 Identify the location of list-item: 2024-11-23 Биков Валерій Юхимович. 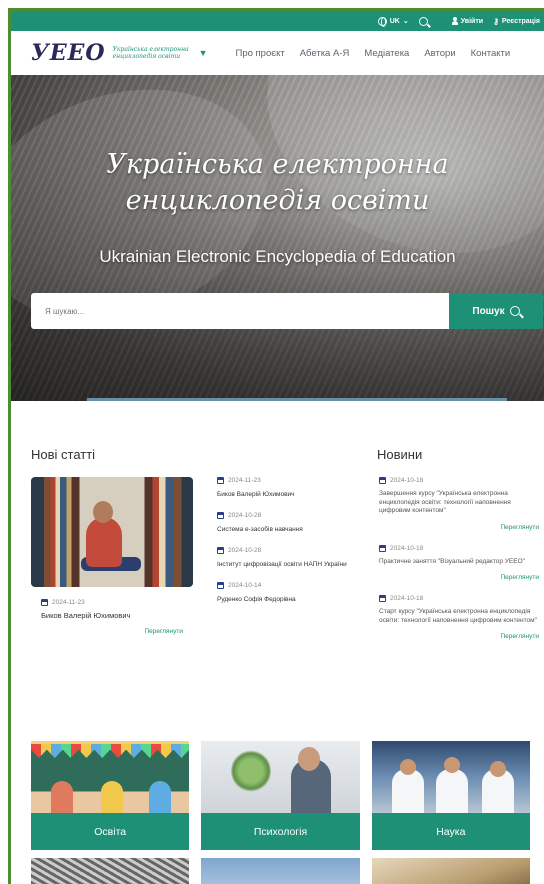
(291, 488).